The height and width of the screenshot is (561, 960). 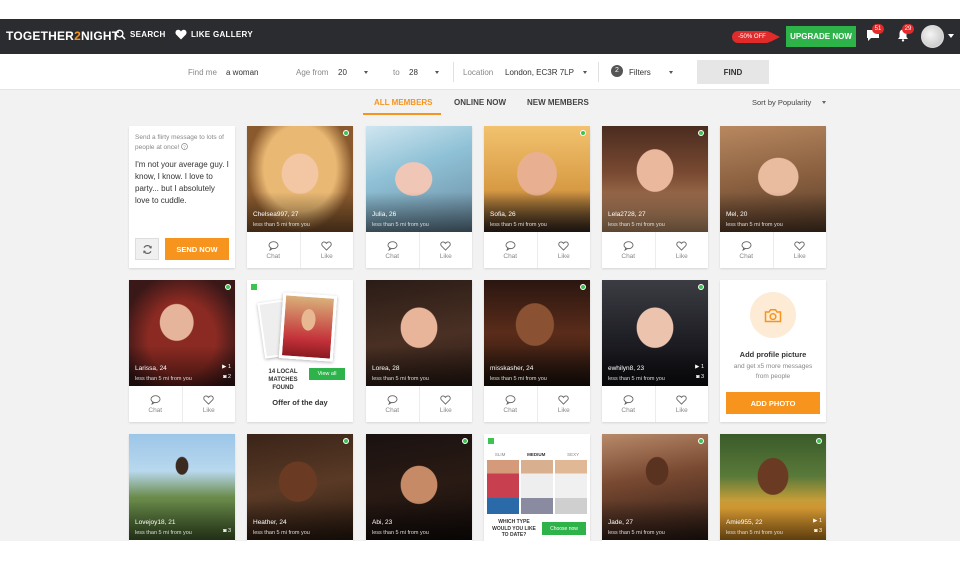 I want to click on profile-photo: Lorea, 28 less than 5 mi from you, so click(x=419, y=333).